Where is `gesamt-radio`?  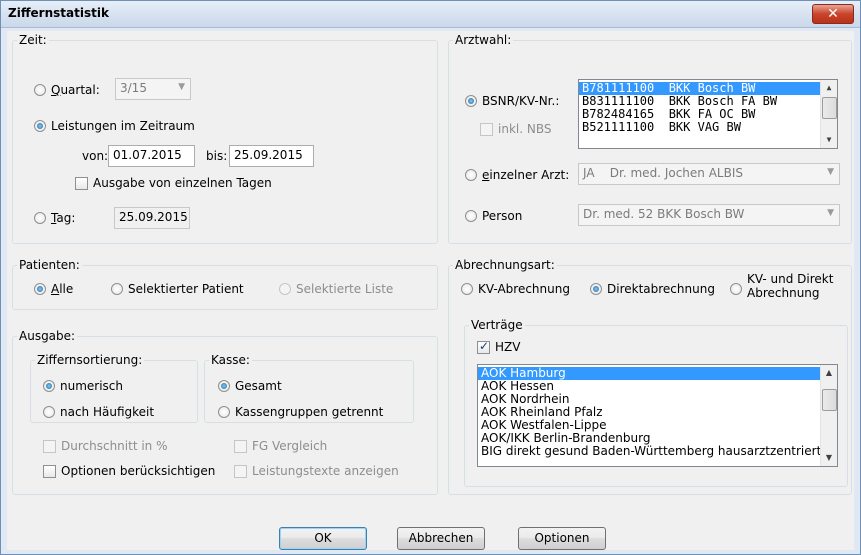
gesamt-radio is located at coordinates (224, 386).